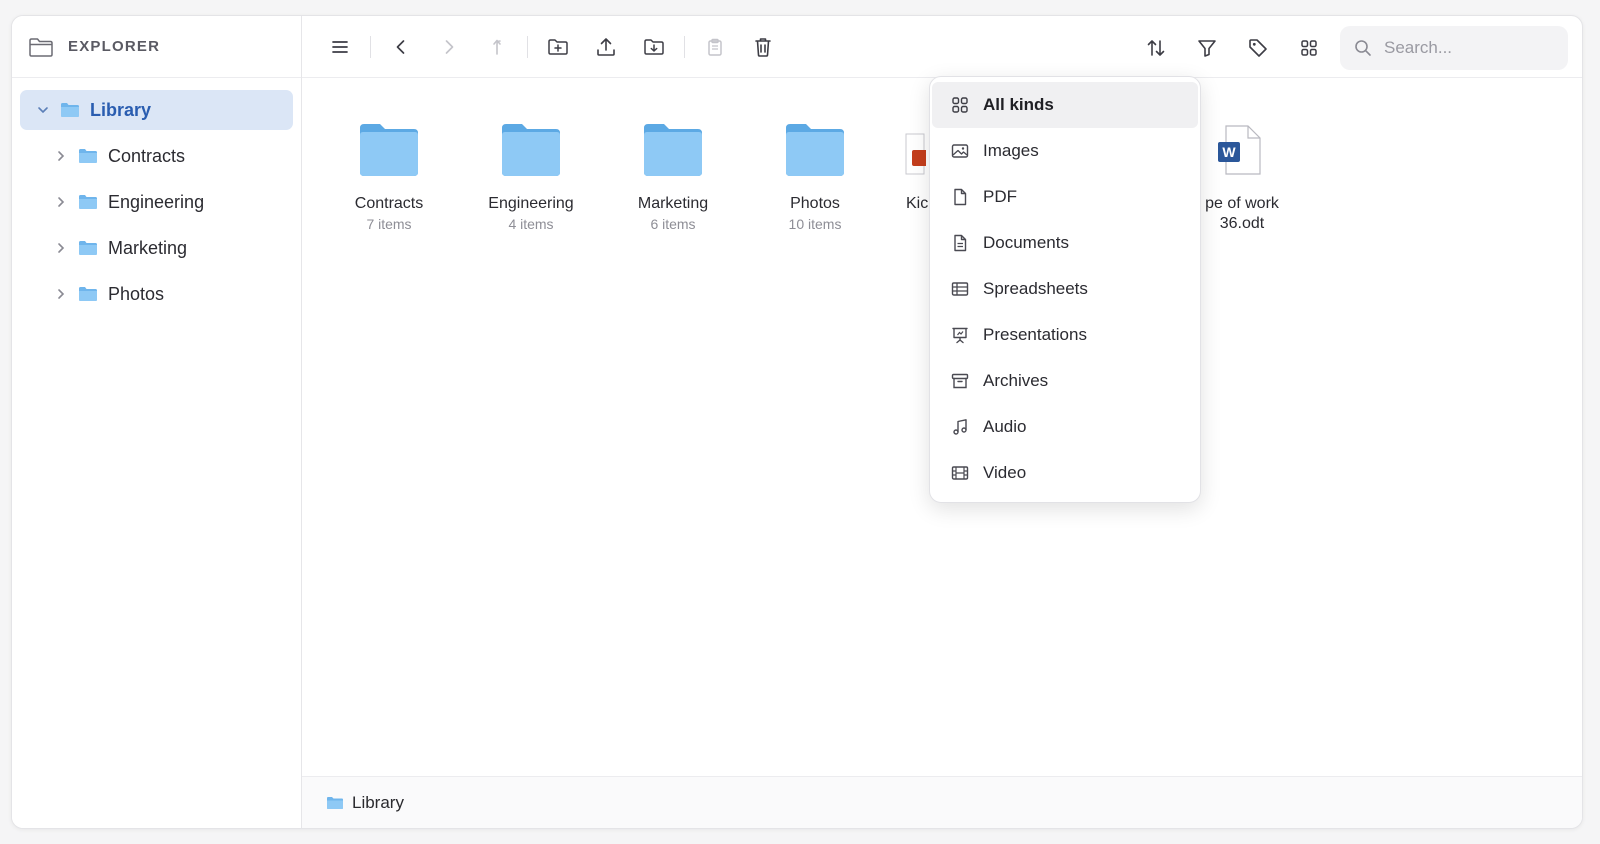 This screenshot has width=1600, height=844. I want to click on folder-download-icon, so click(654, 46).